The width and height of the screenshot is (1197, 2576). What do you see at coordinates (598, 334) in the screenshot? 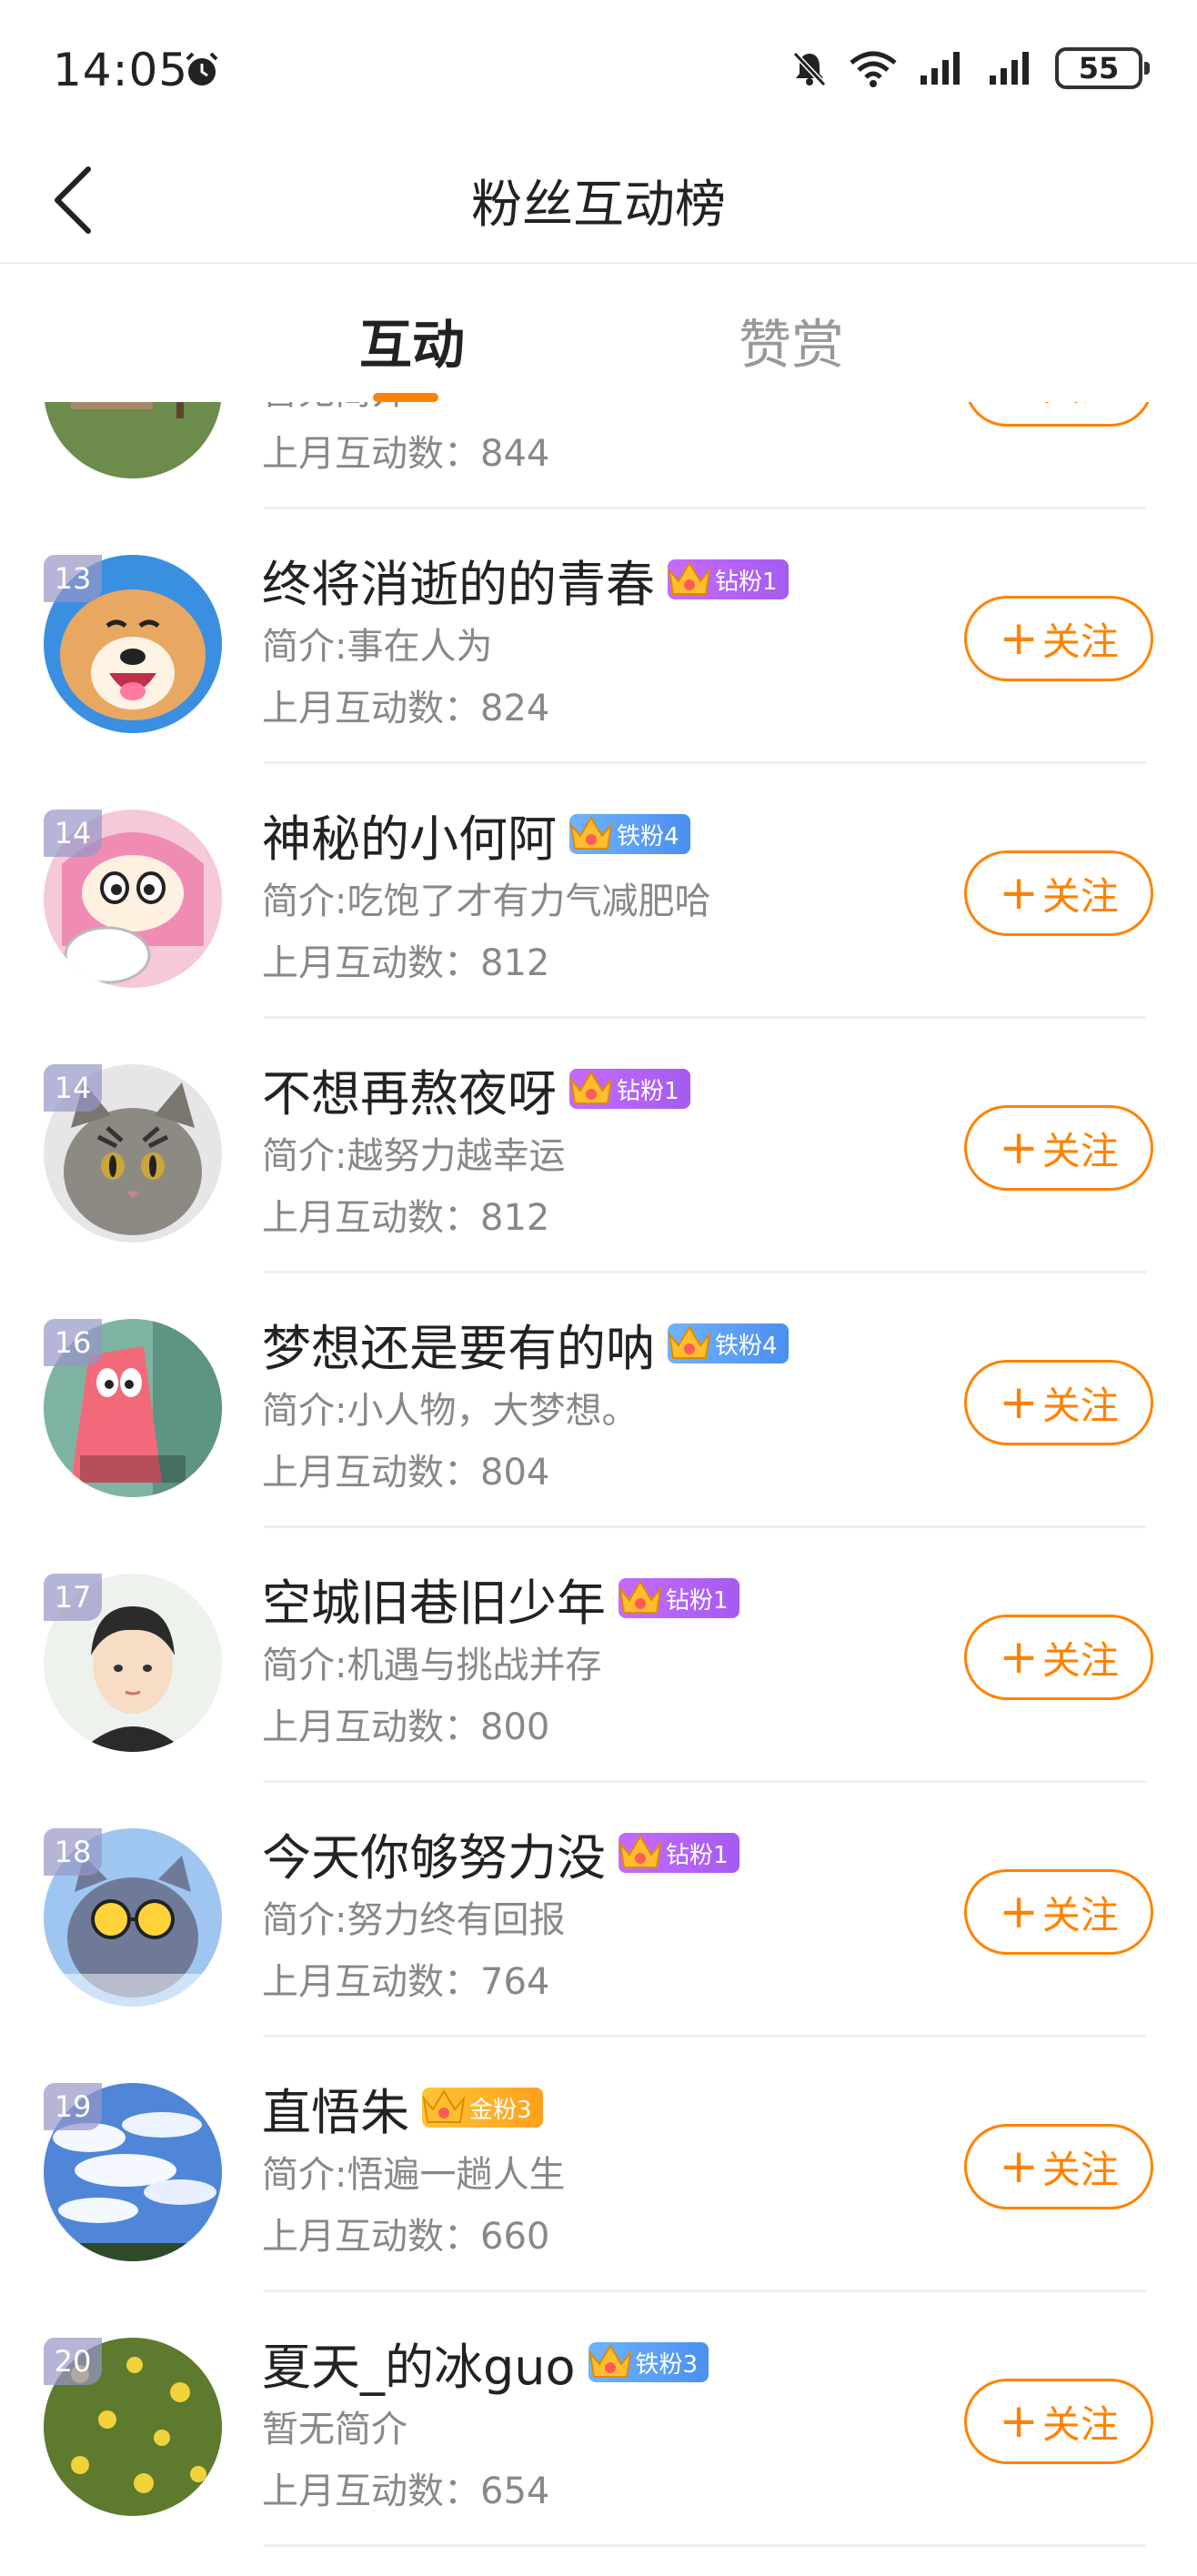
I see `tab-bar: 互动 赞赏` at bounding box center [598, 334].